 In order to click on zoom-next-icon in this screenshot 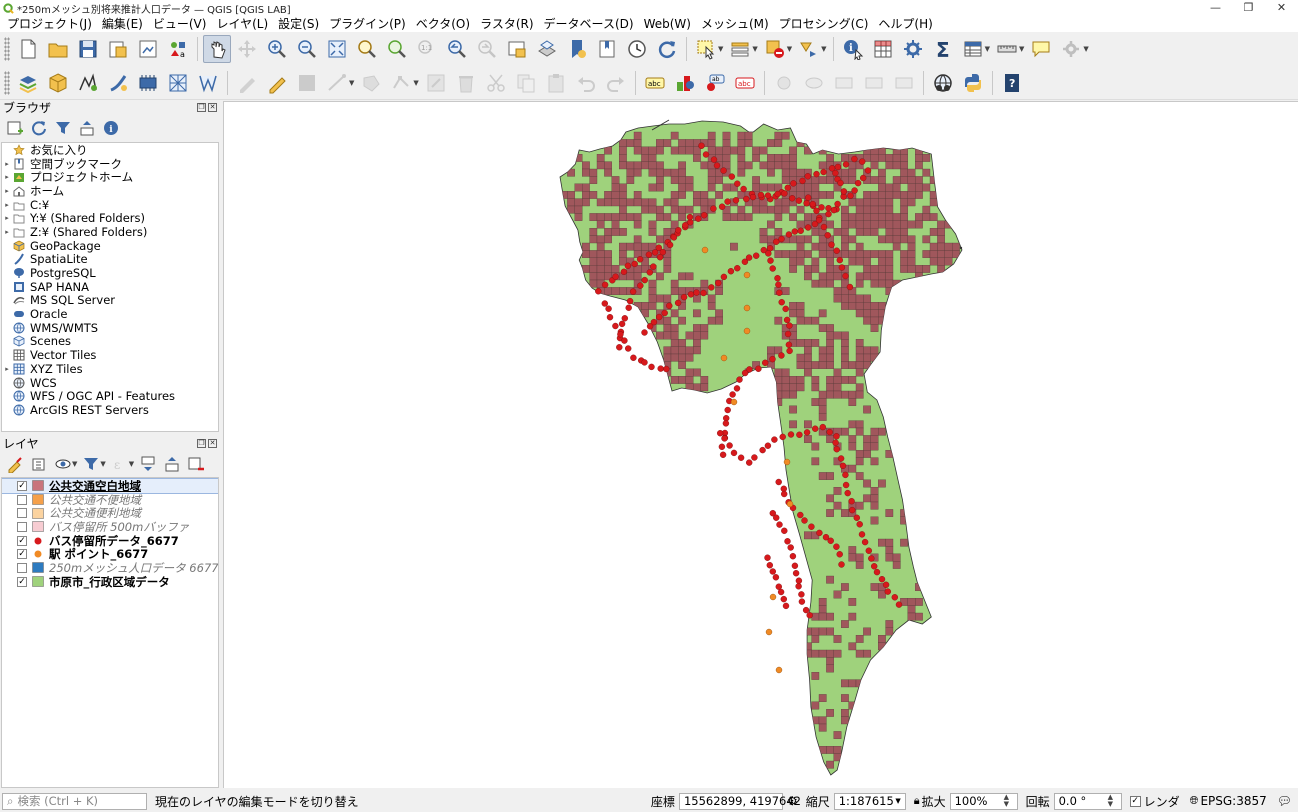, I will do `click(487, 49)`.